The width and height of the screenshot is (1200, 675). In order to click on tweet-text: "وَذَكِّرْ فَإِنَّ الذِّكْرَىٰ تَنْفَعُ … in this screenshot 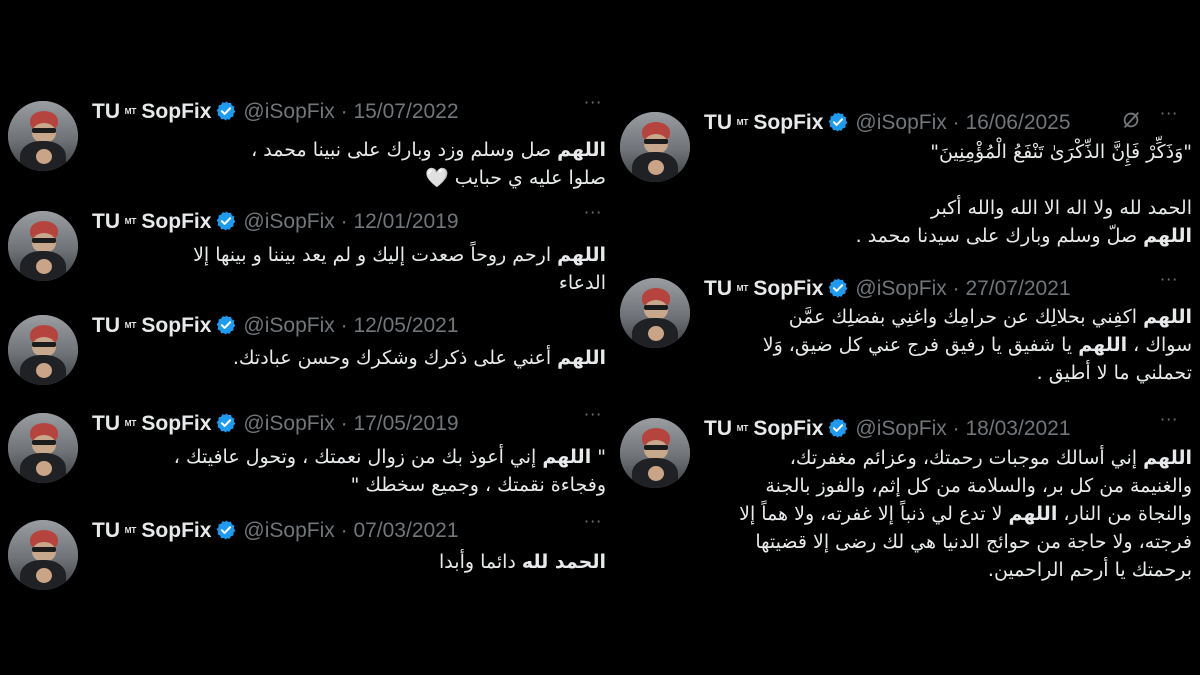, I will do `click(949, 194)`.